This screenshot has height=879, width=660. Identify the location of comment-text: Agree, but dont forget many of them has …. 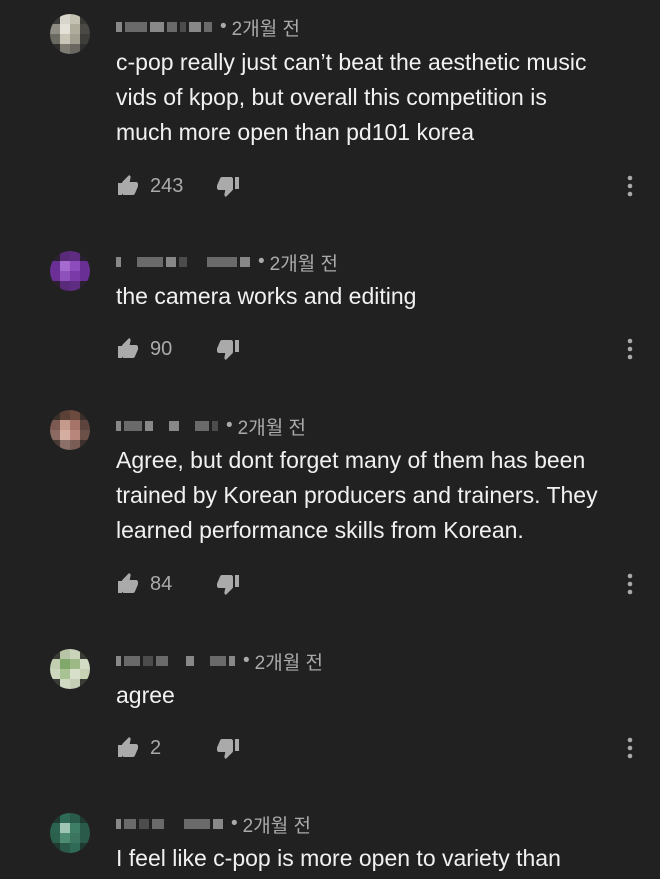
(357, 495).